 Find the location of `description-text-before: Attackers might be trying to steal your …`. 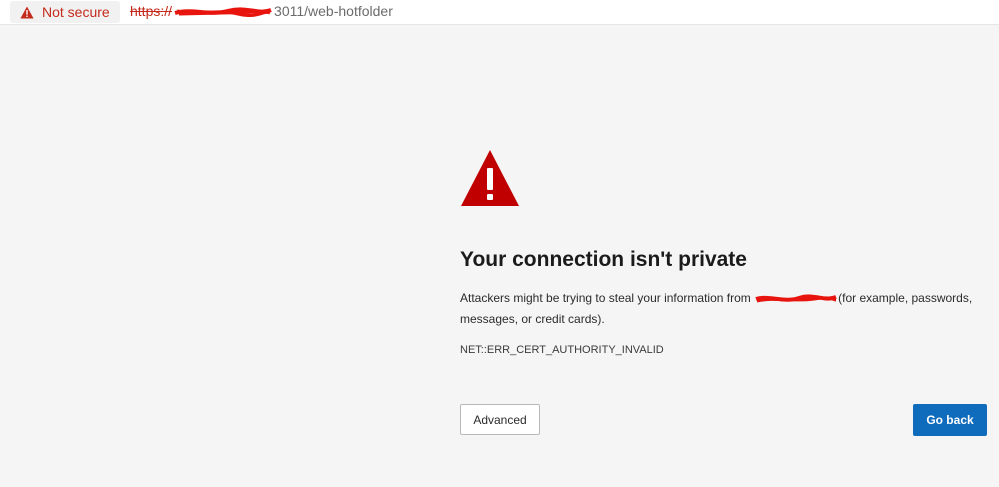

description-text-before: Attackers might be trying to steal your … is located at coordinates (607, 298).